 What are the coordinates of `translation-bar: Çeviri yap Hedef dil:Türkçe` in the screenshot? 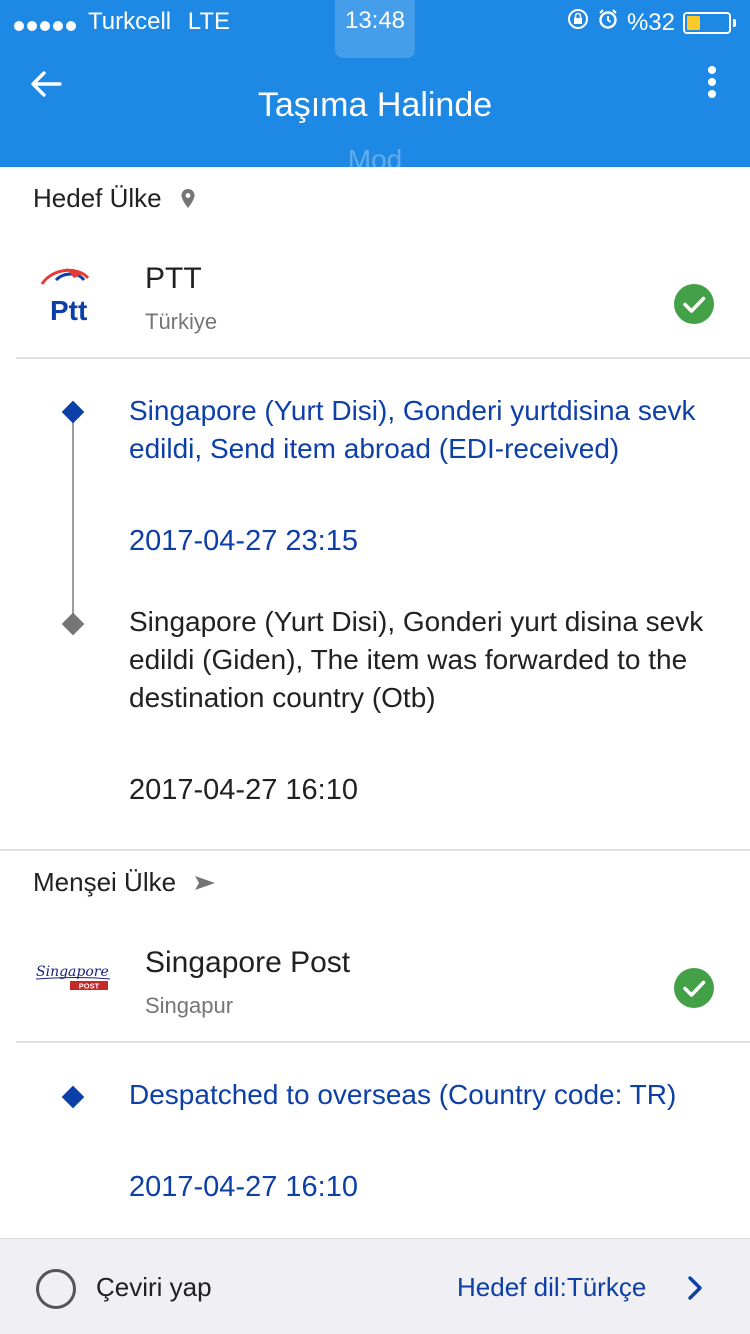 It's located at (375, 1286).